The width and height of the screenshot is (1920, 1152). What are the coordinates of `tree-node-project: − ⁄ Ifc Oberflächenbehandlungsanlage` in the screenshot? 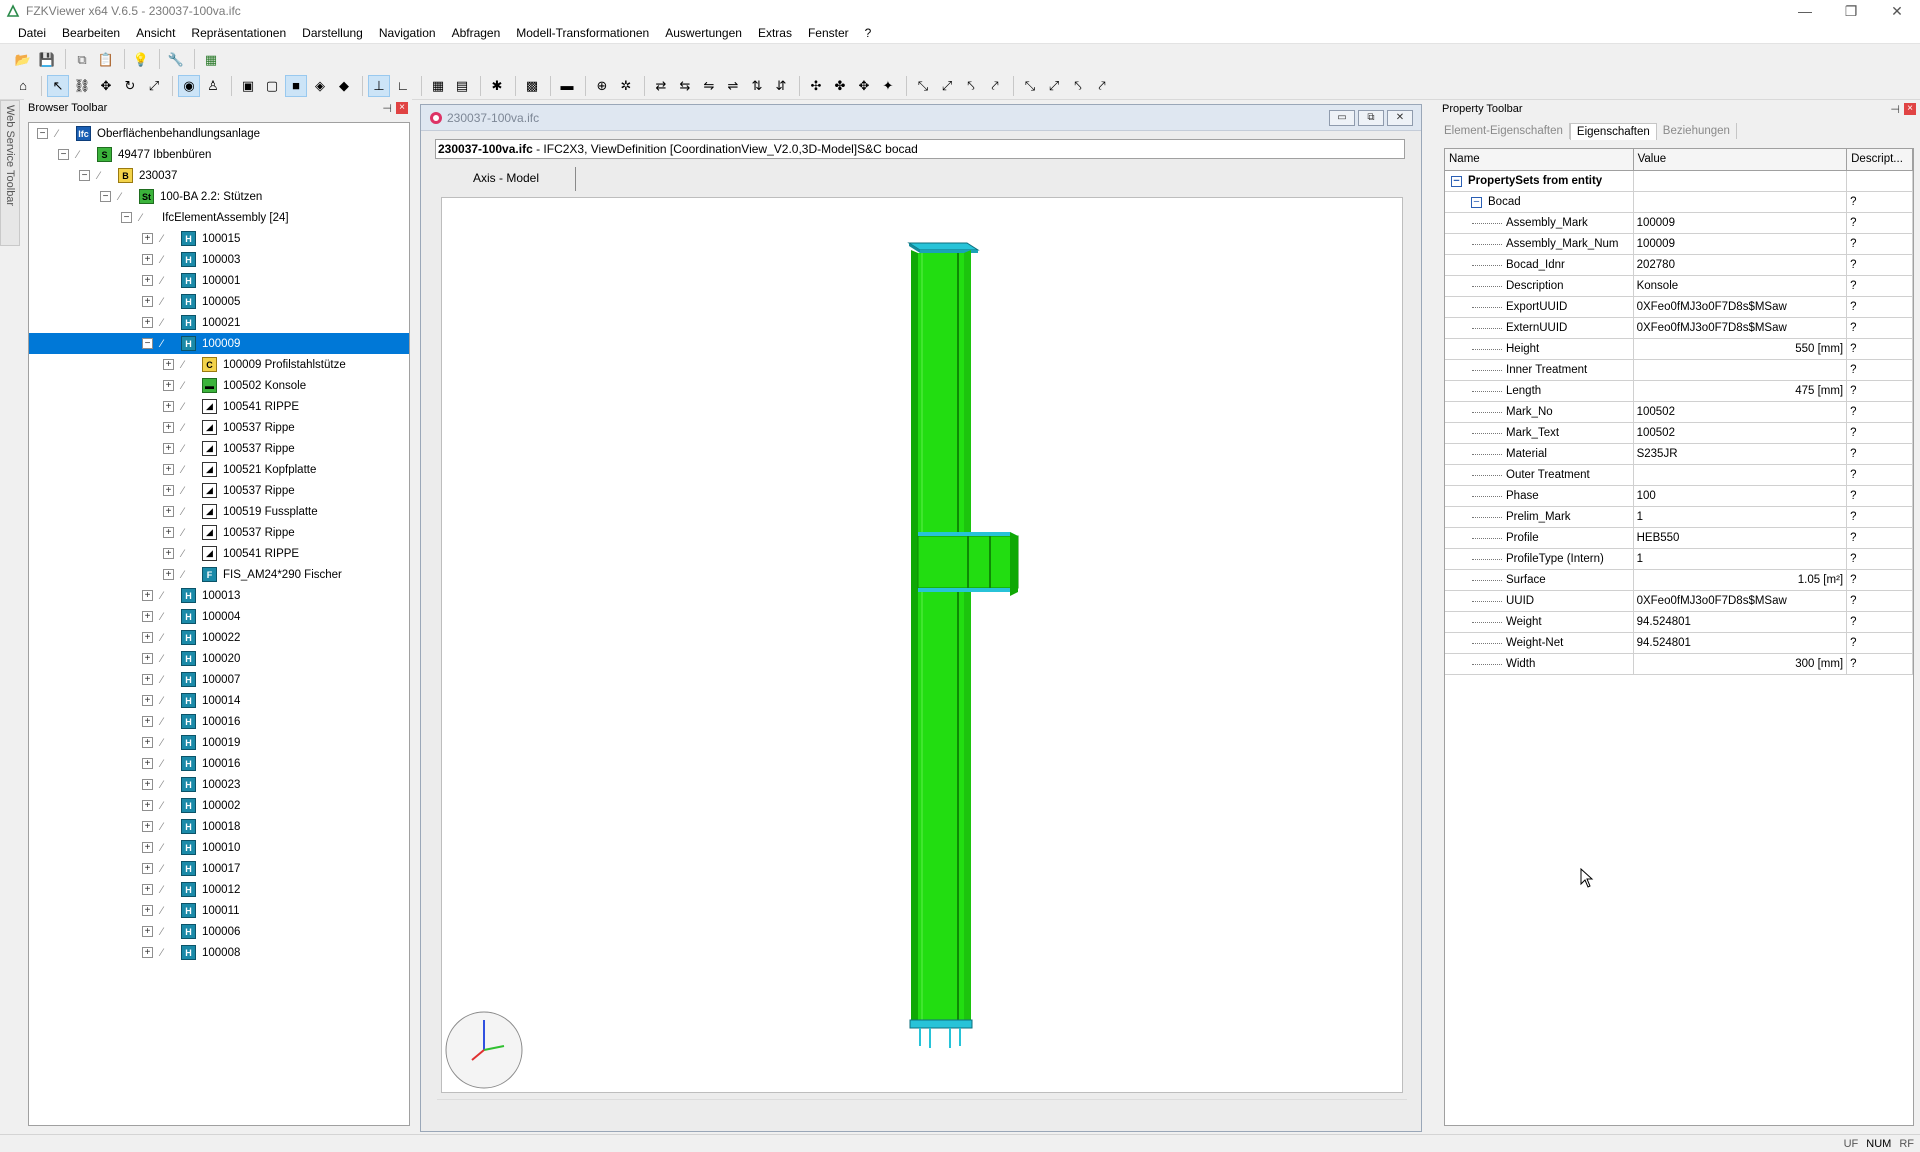 It's located at (219, 133).